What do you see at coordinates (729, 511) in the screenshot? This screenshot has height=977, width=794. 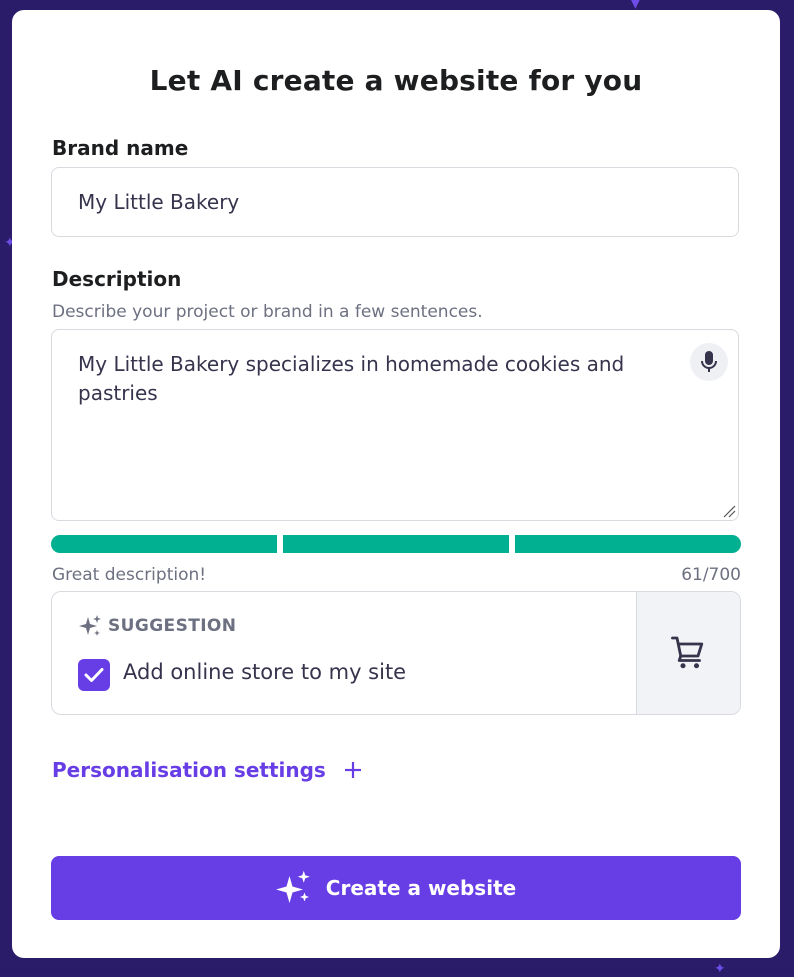 I see `resize-handle-icon` at bounding box center [729, 511].